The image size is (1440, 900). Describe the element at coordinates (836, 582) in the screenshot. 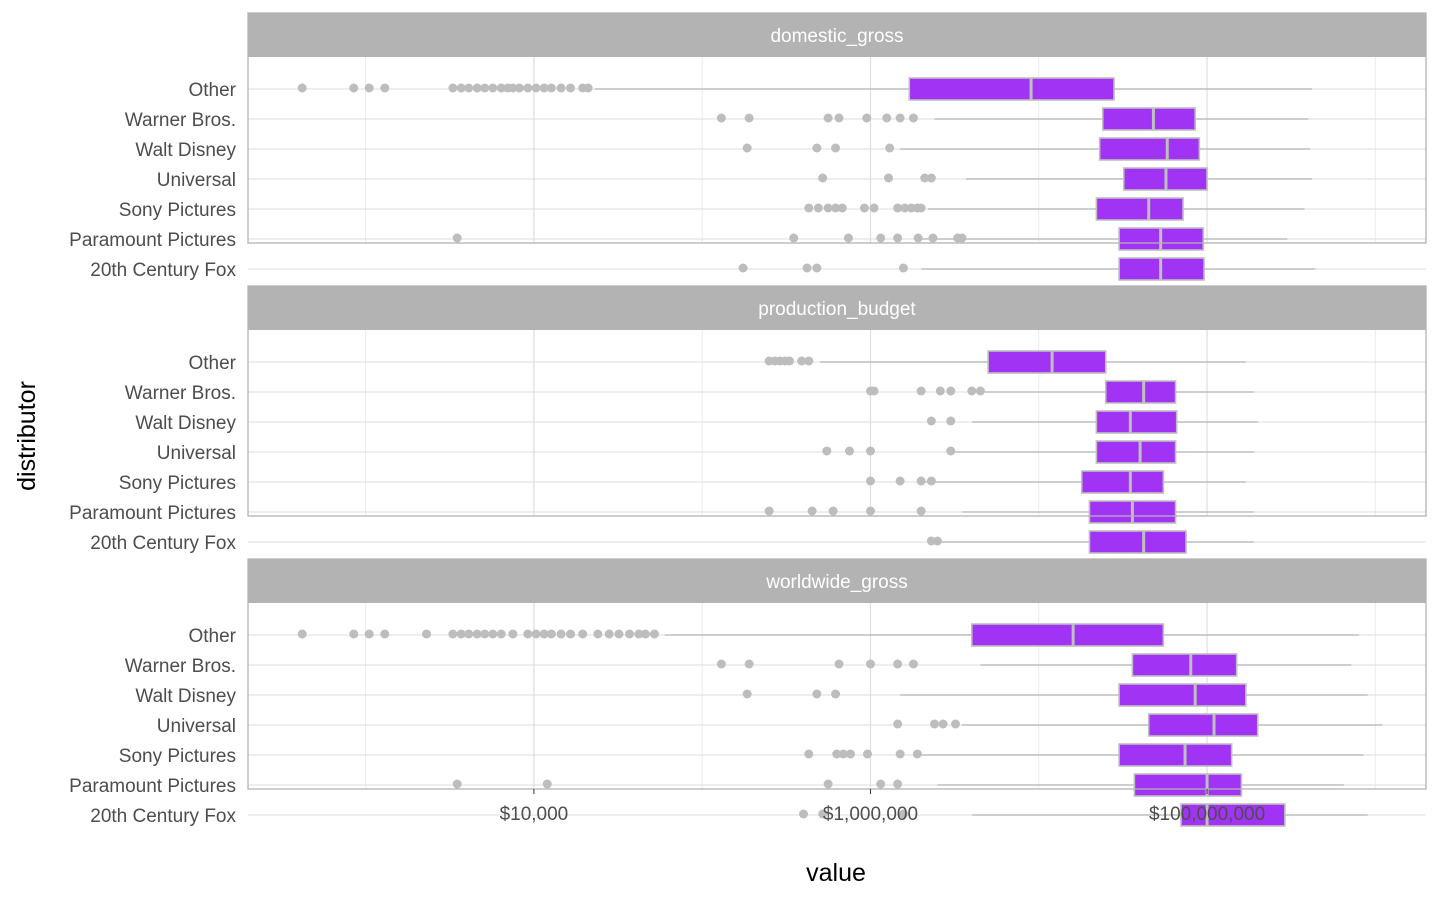

I see `facet-strip-label: worldwide_gross` at that location.